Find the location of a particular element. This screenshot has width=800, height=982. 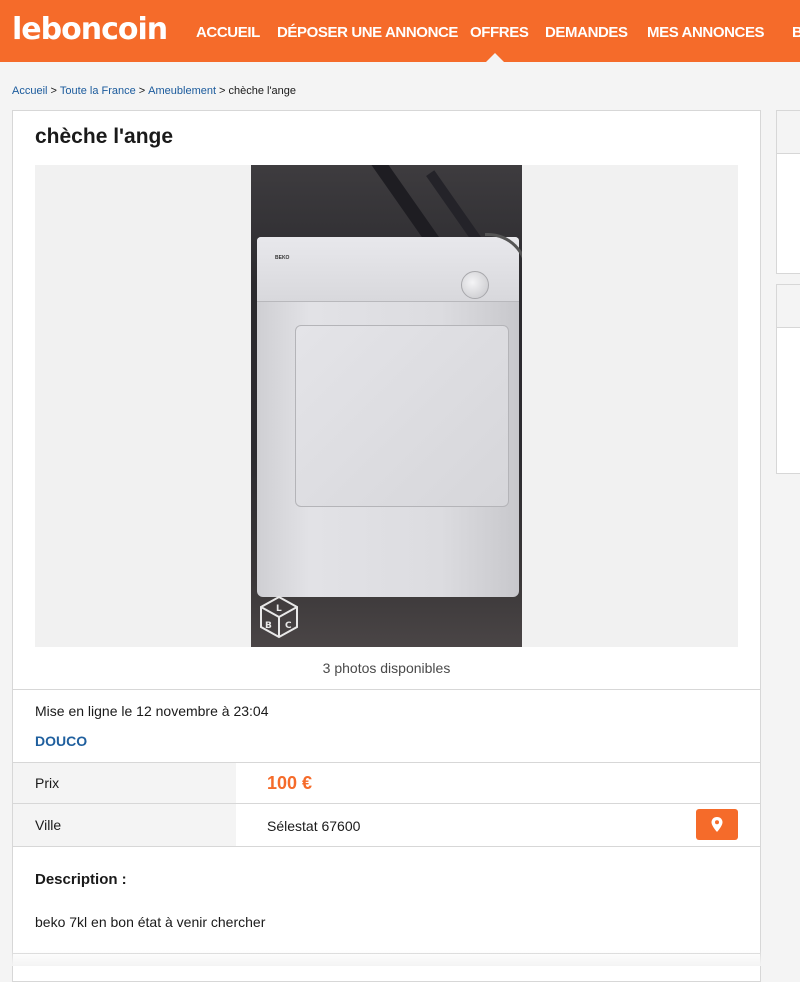

listing-title: chèche l'ange is located at coordinates (104, 136).